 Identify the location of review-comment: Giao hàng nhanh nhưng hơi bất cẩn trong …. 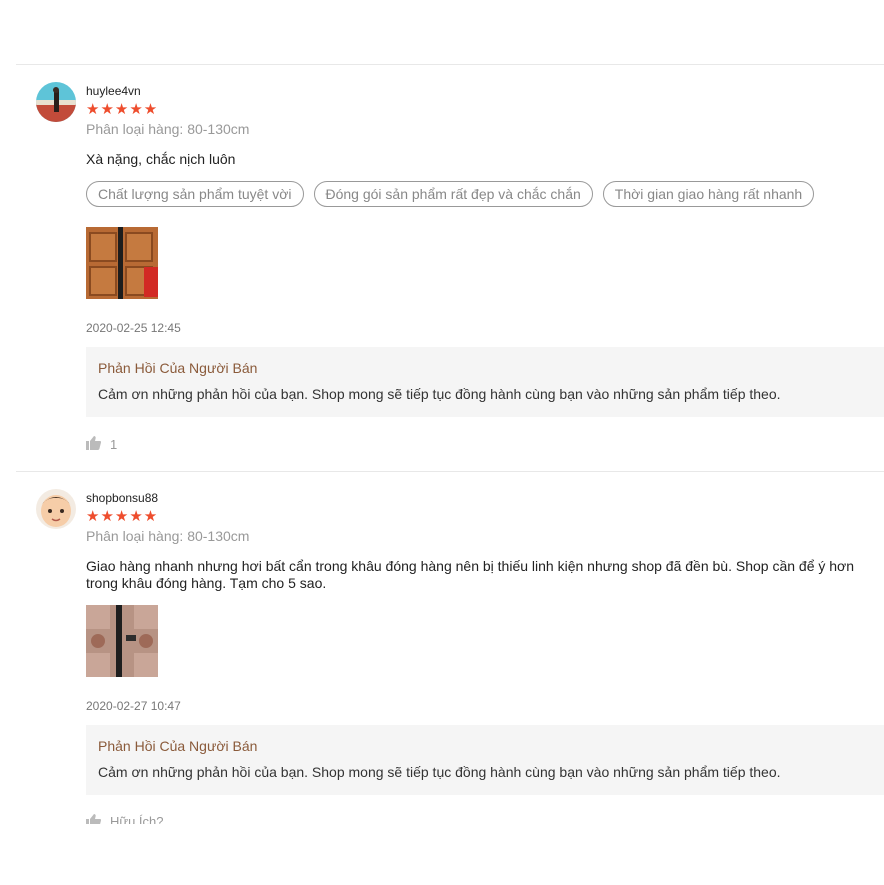
(470, 574).